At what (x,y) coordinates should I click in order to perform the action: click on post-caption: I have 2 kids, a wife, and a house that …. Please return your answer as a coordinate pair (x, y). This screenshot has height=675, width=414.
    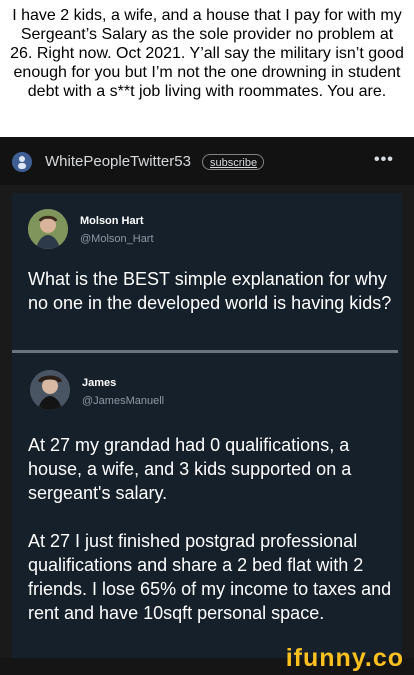
    Looking at the image, I should click on (207, 53).